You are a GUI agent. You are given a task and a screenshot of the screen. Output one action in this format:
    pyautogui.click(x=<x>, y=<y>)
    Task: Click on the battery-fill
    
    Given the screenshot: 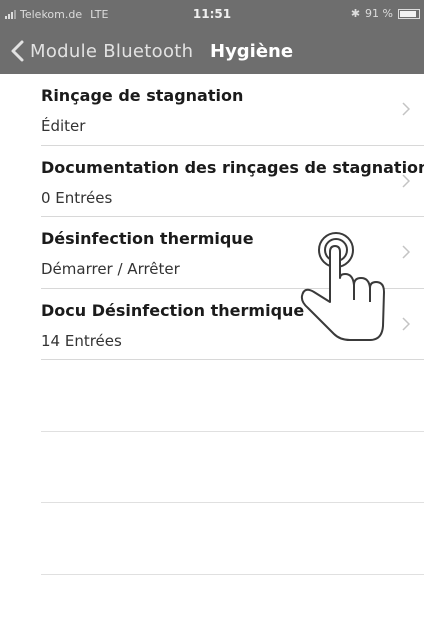 What is the action you would take?
    pyautogui.click(x=408, y=13)
    